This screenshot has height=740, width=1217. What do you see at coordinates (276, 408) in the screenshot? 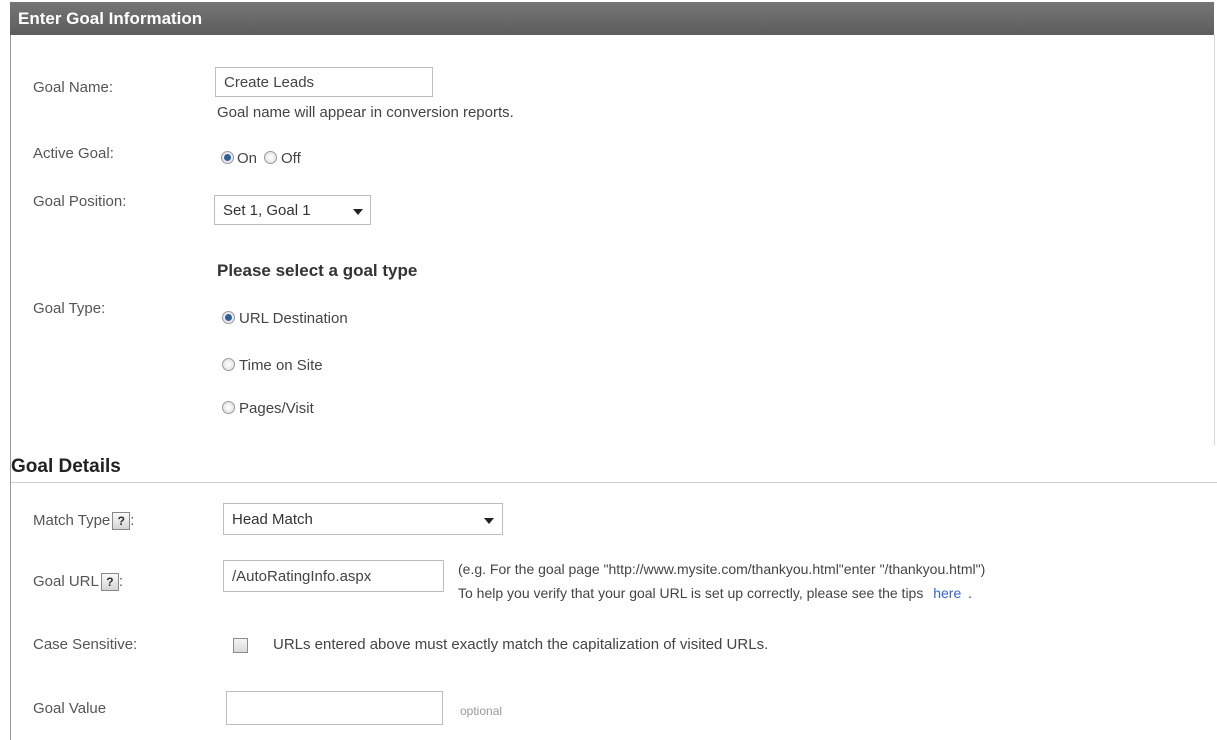
I see `goal-type-pages-visit-label: Pages/Visit` at bounding box center [276, 408].